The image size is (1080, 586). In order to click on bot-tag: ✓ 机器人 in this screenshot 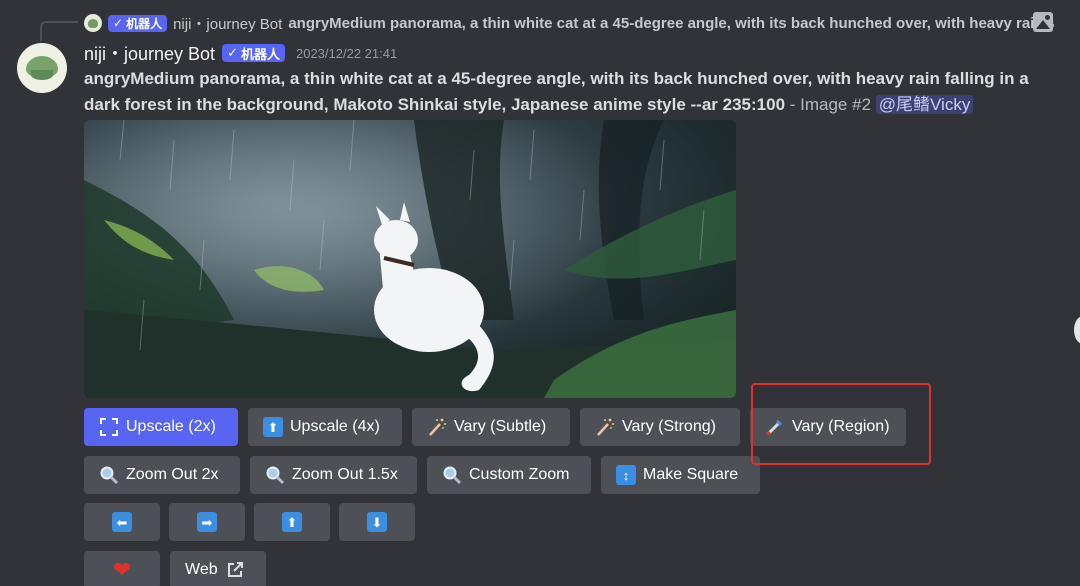, I will do `click(253, 53)`.